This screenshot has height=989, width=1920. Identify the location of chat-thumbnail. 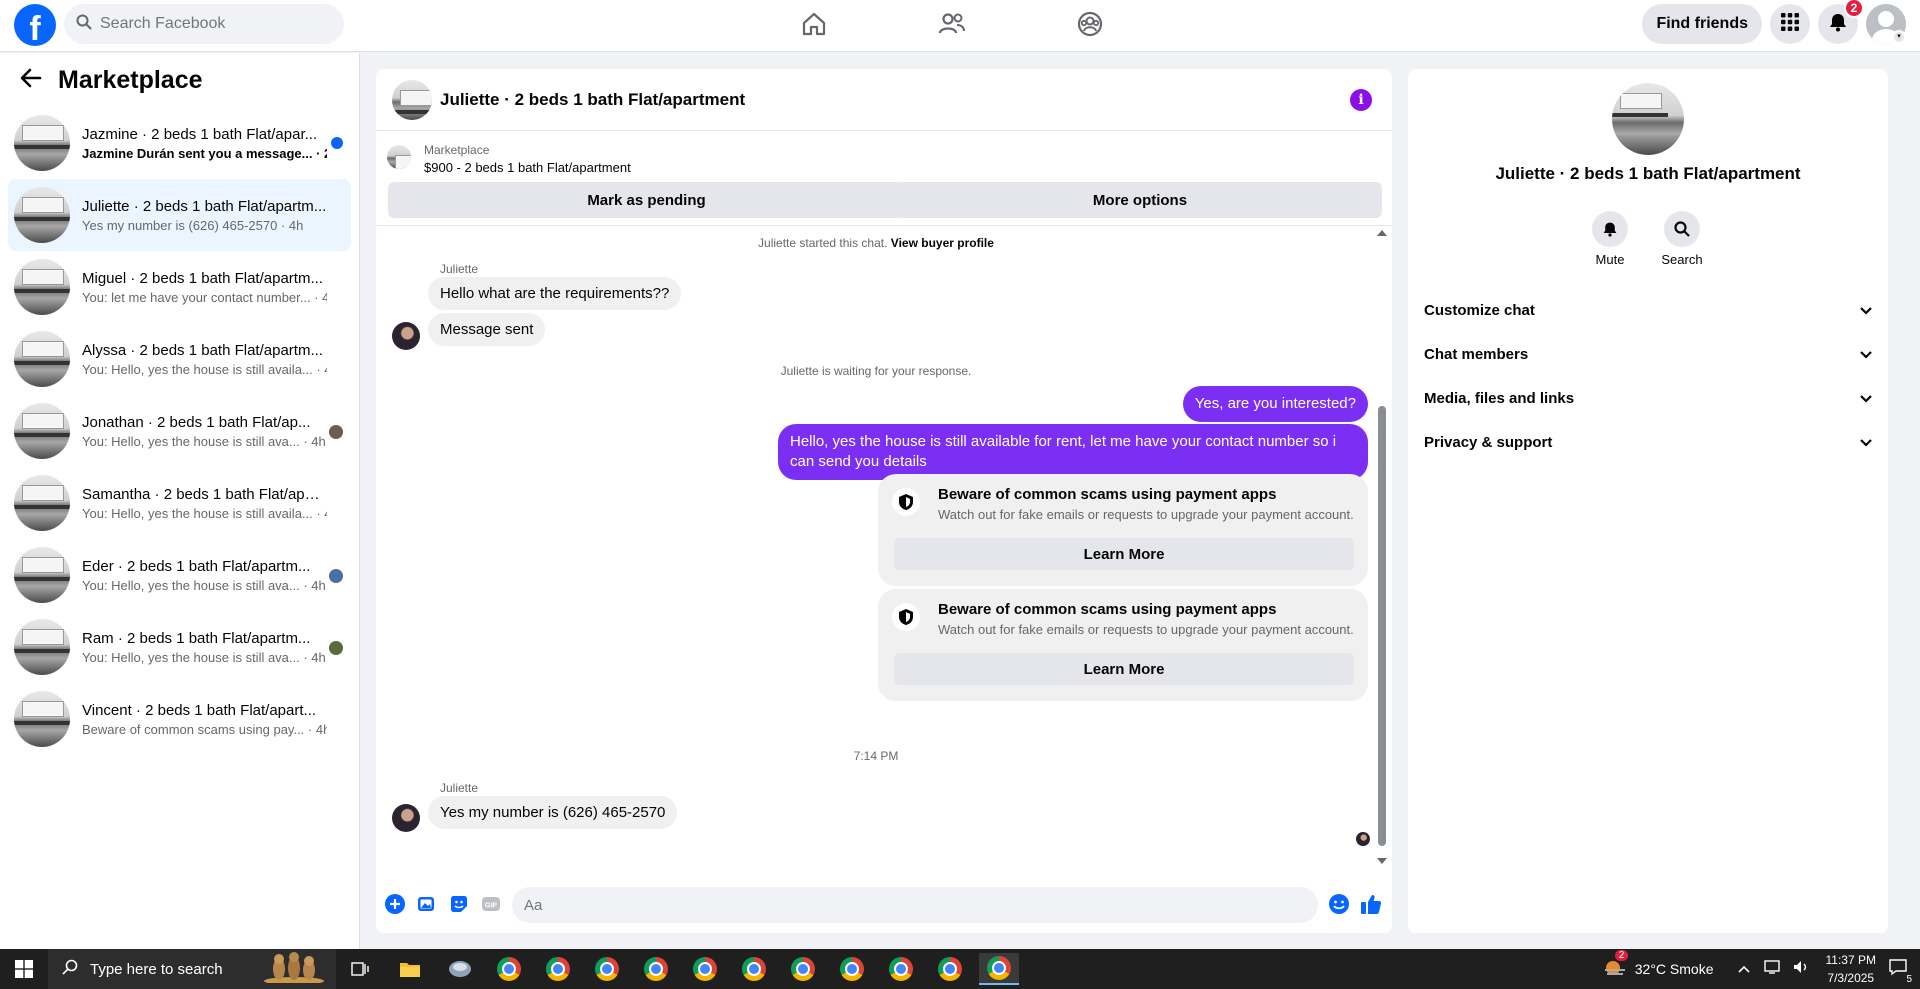
(412, 99).